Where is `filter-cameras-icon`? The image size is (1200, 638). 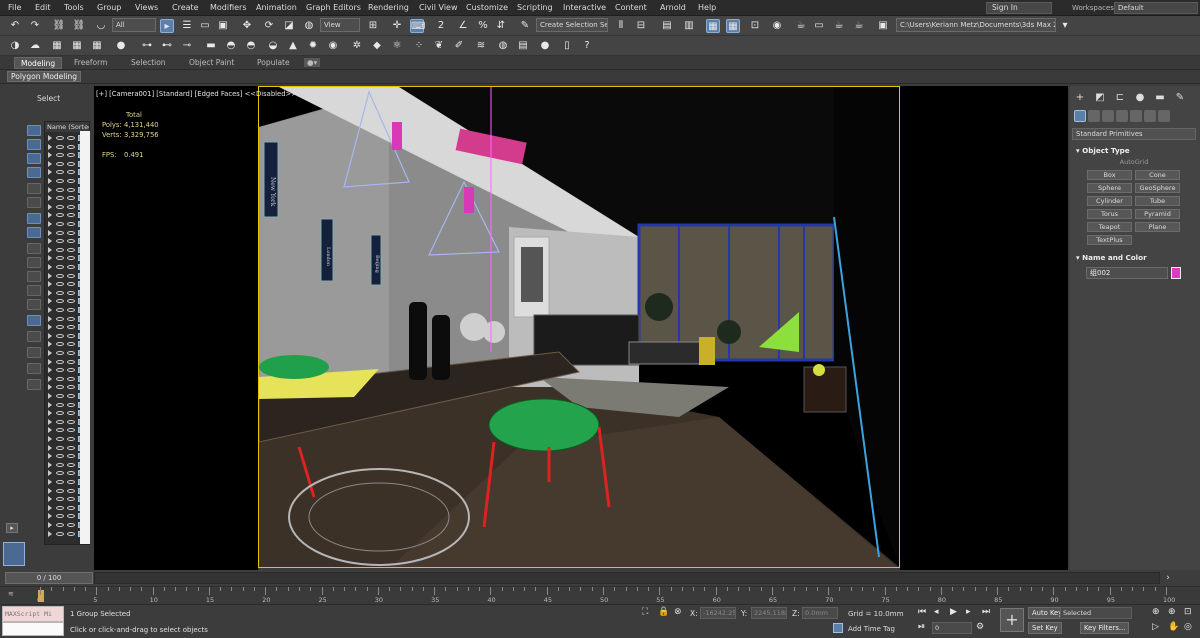
filter-cameras-icon is located at coordinates (34, 172).